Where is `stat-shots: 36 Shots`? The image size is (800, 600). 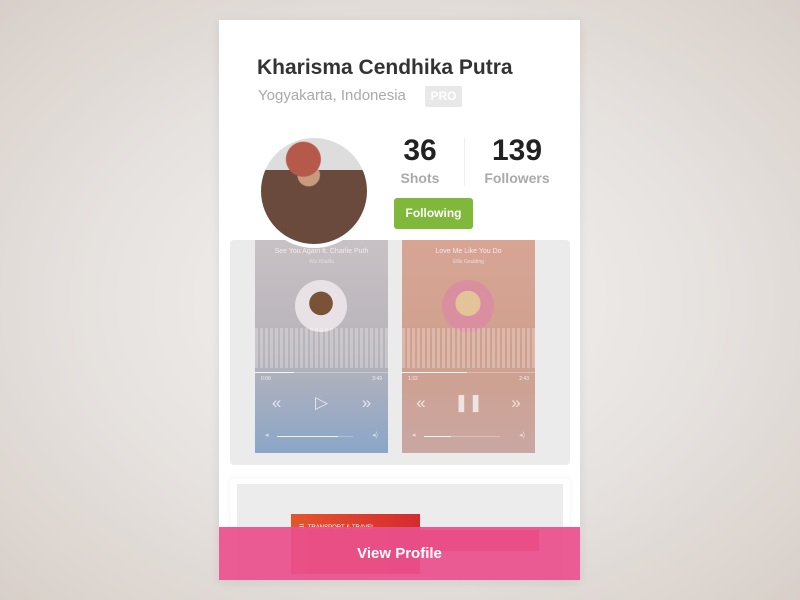 stat-shots: 36 Shots is located at coordinates (420, 160).